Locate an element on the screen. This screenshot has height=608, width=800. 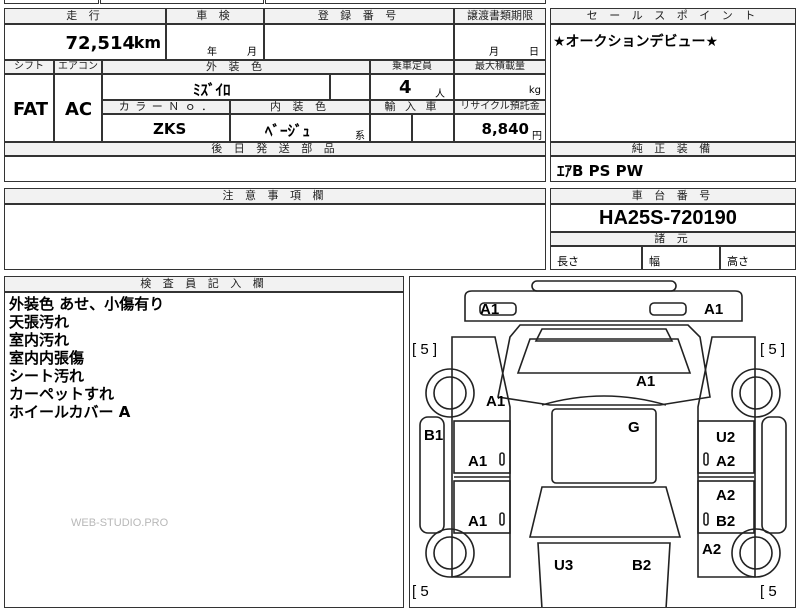
factory-equipment-header: 純 正 装 備 is located at coordinates (673, 149).